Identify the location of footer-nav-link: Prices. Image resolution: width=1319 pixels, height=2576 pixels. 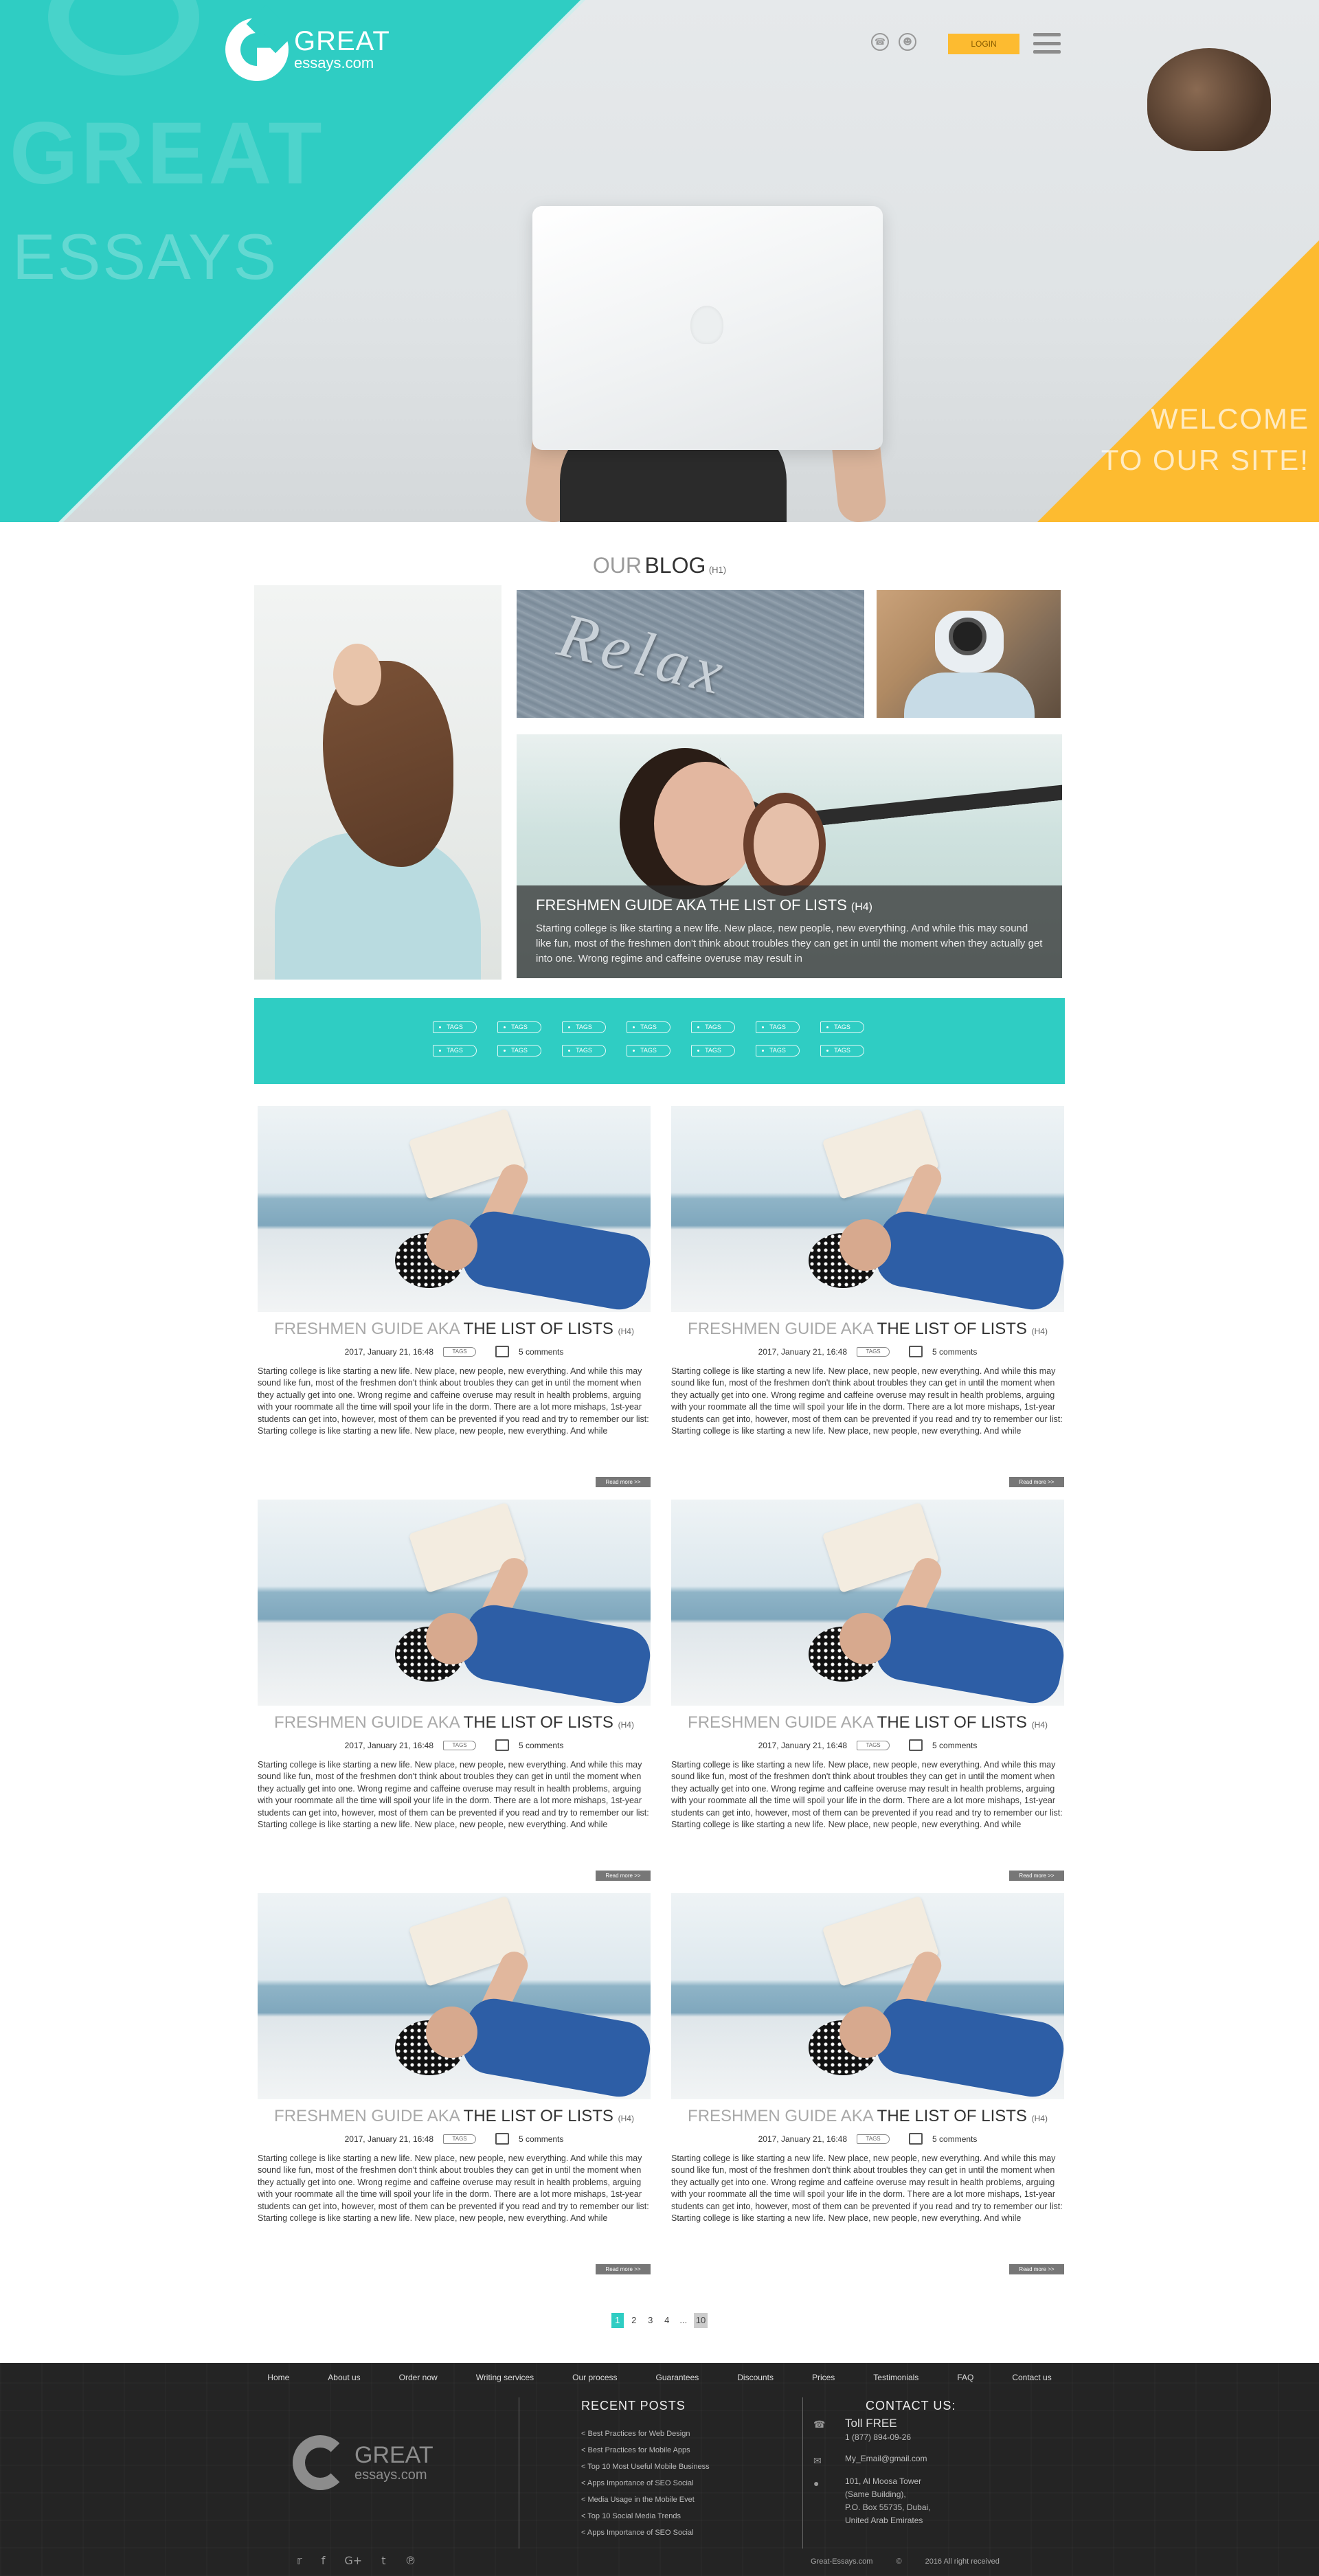
(823, 2377).